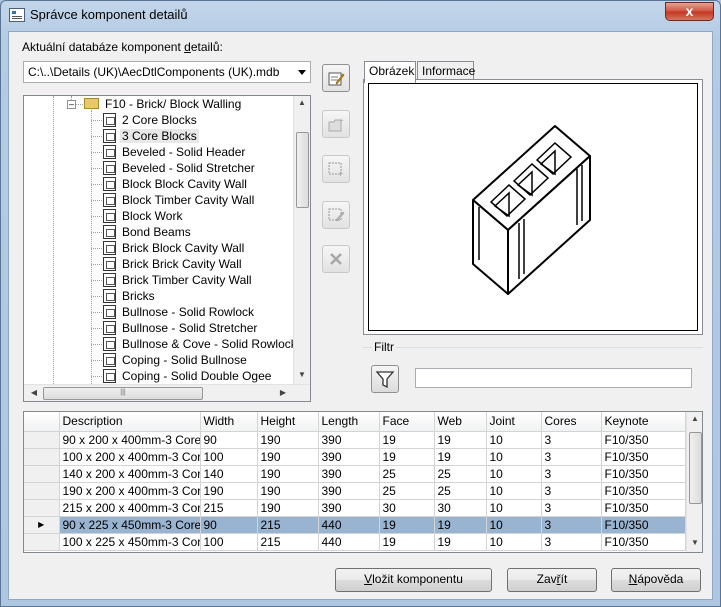 The image size is (721, 607). What do you see at coordinates (130, 508) in the screenshot?
I see `table-cell: 215 x 200 x 400mm-3 Cor` at bounding box center [130, 508].